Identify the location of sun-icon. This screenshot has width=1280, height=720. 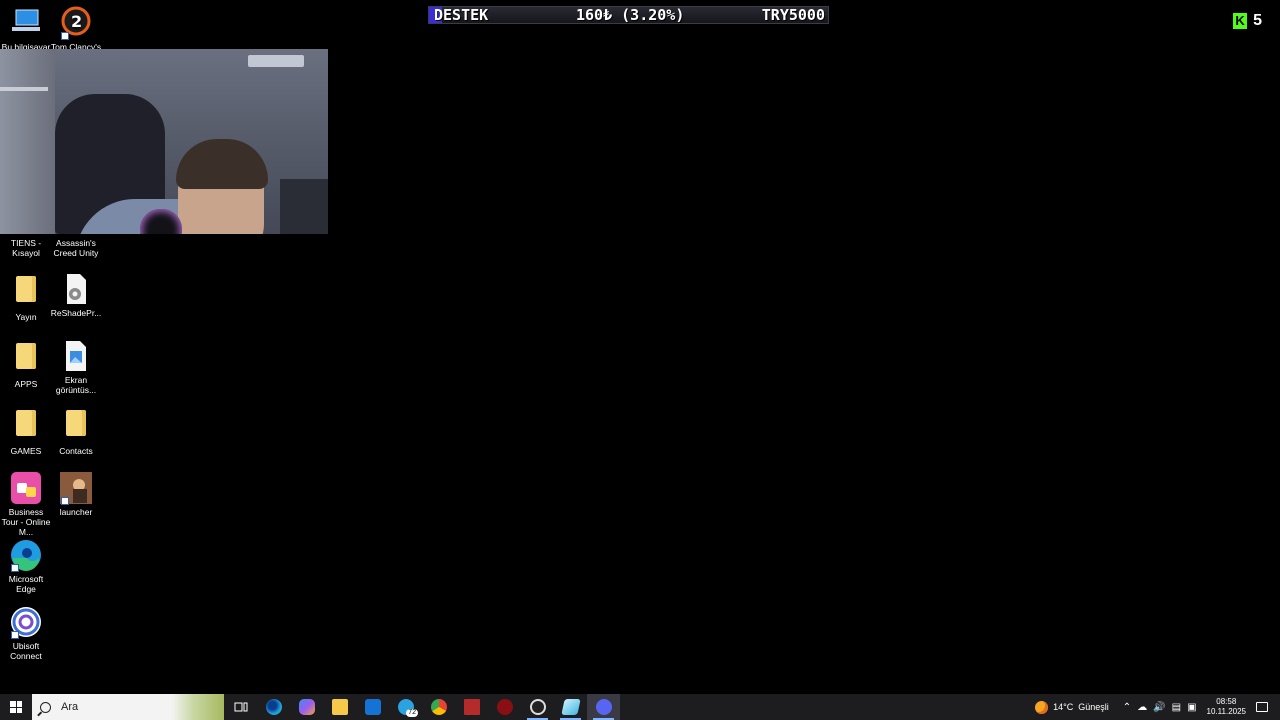
(1042, 707).